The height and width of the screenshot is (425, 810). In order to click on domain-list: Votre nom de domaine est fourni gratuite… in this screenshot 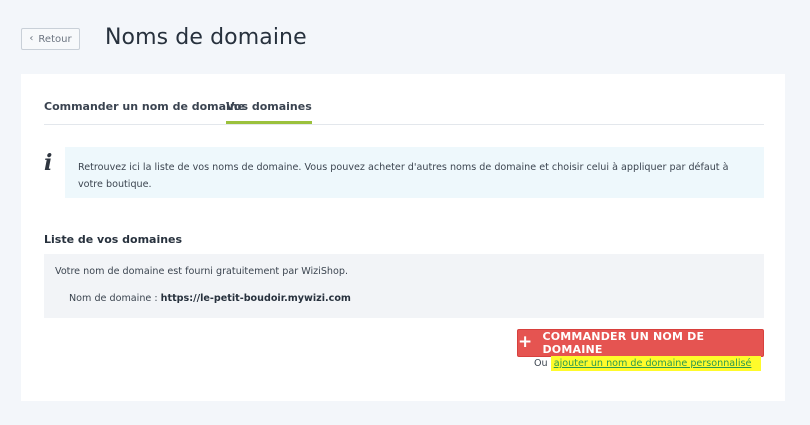, I will do `click(404, 286)`.